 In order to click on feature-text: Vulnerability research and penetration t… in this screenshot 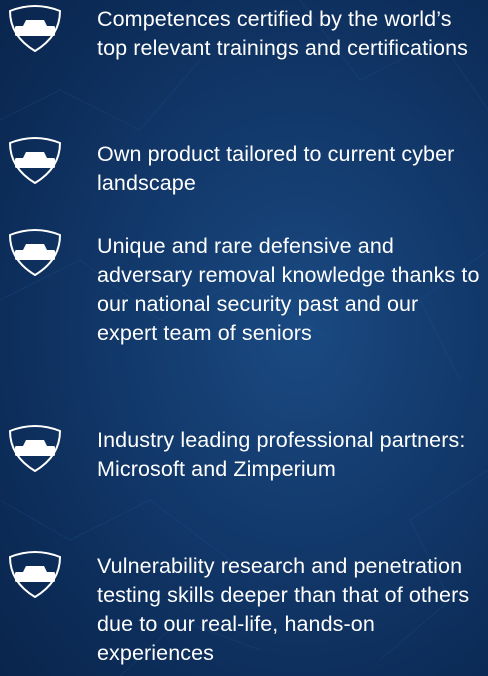, I will do `click(283, 609)`.